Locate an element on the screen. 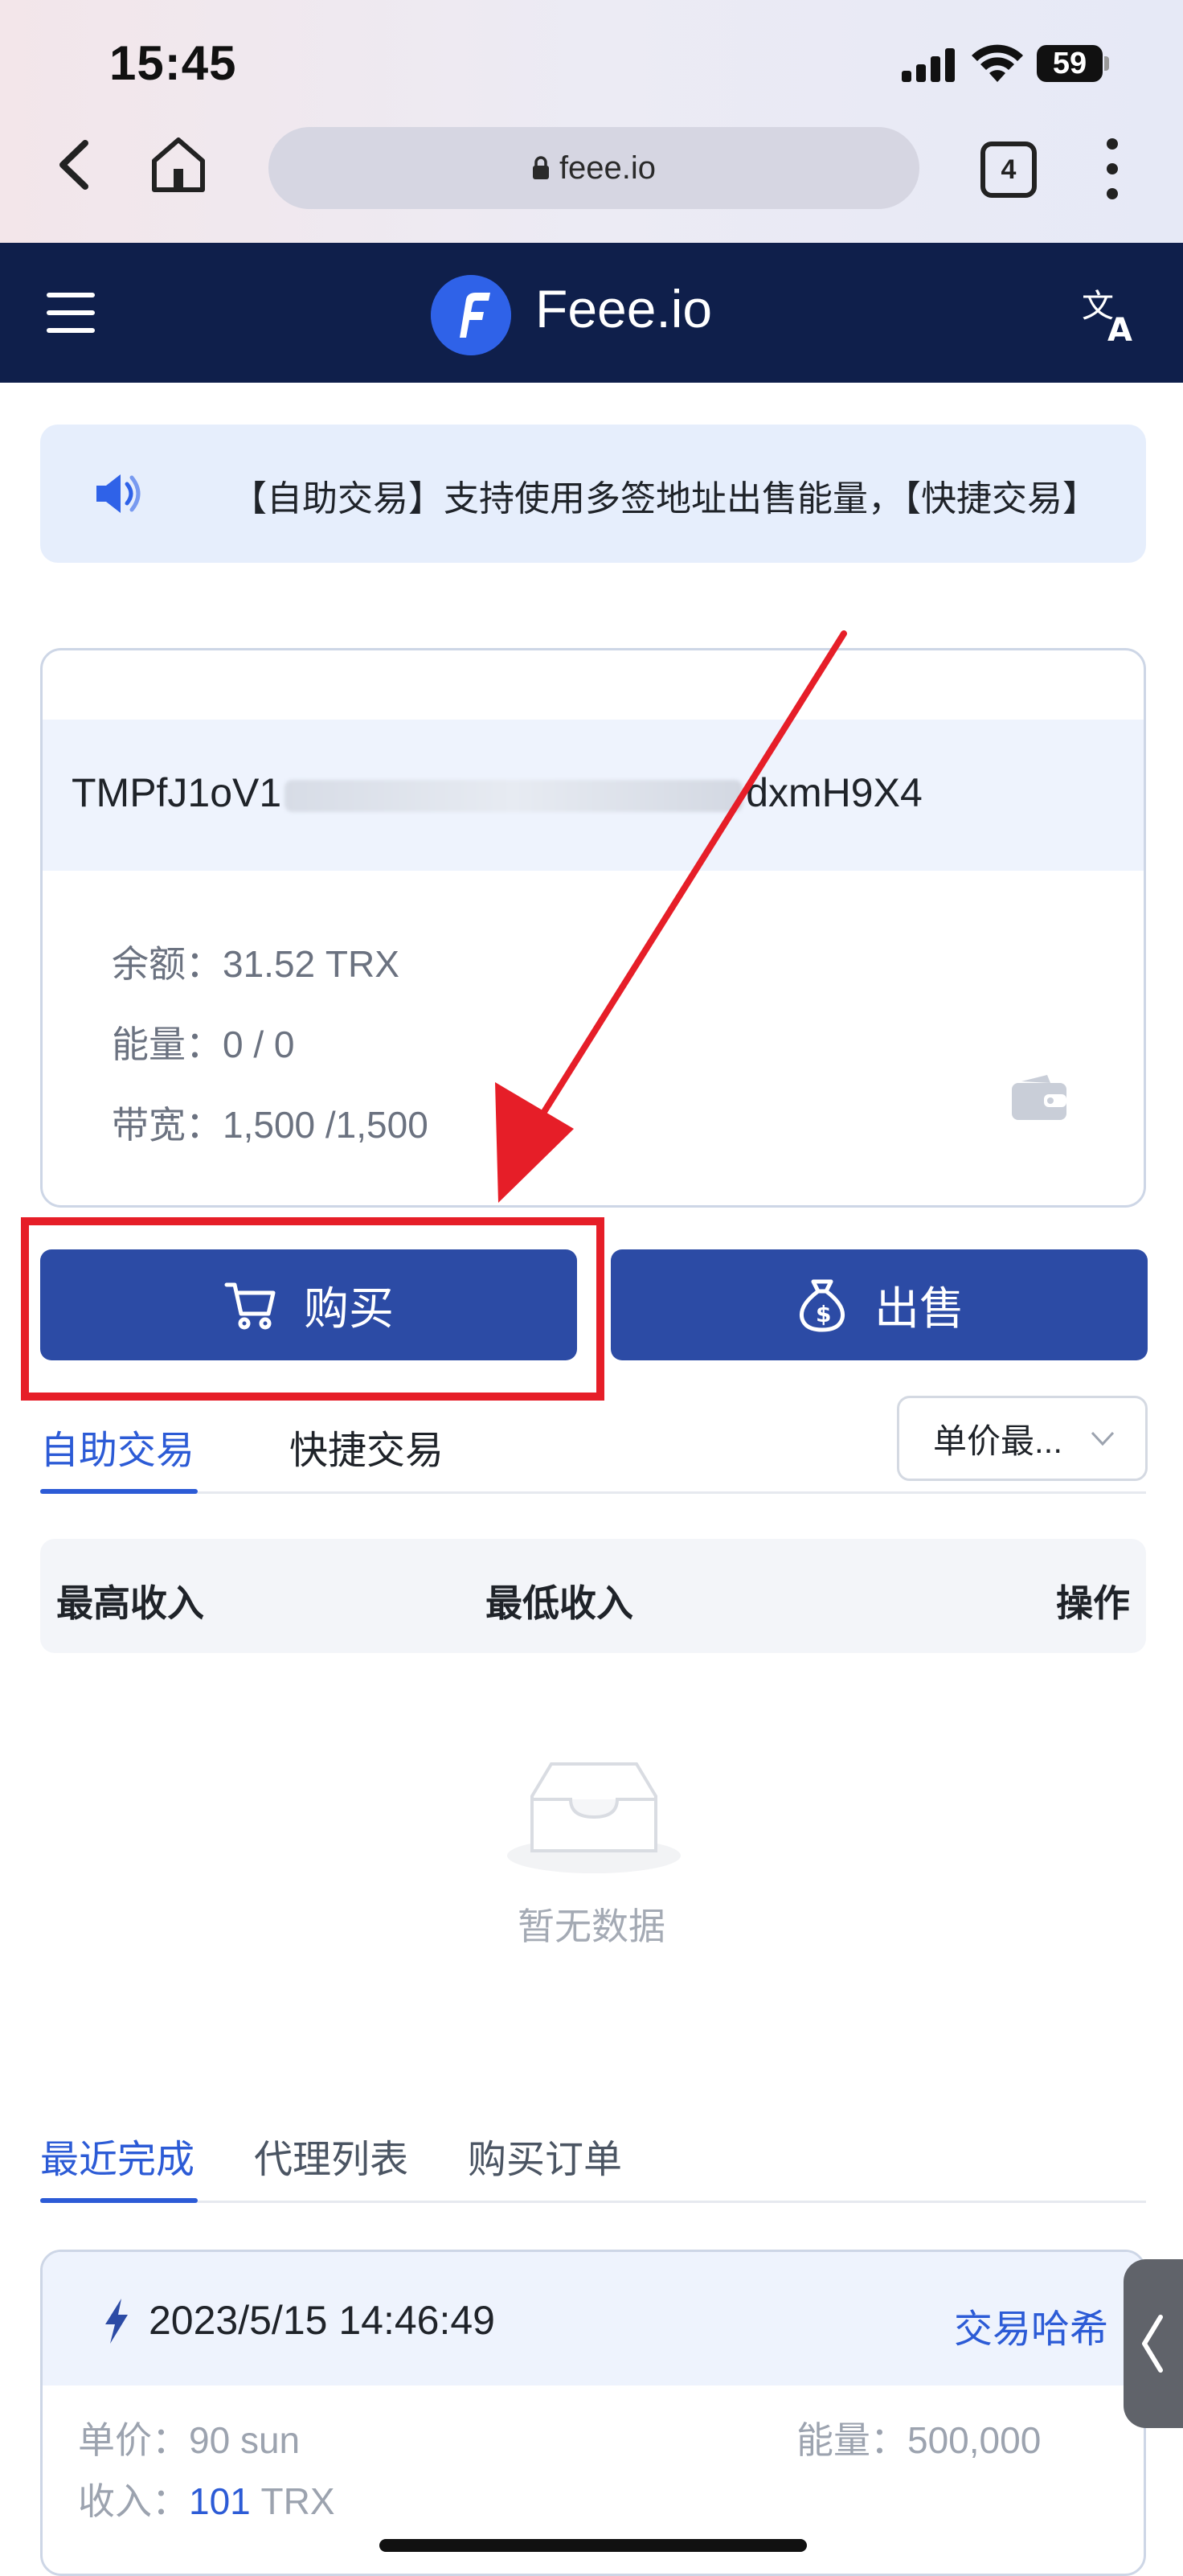 This screenshot has height=2576, width=1183. wallet-address: TMPfJ1oV1 dxmH9X4 is located at coordinates (497, 792).